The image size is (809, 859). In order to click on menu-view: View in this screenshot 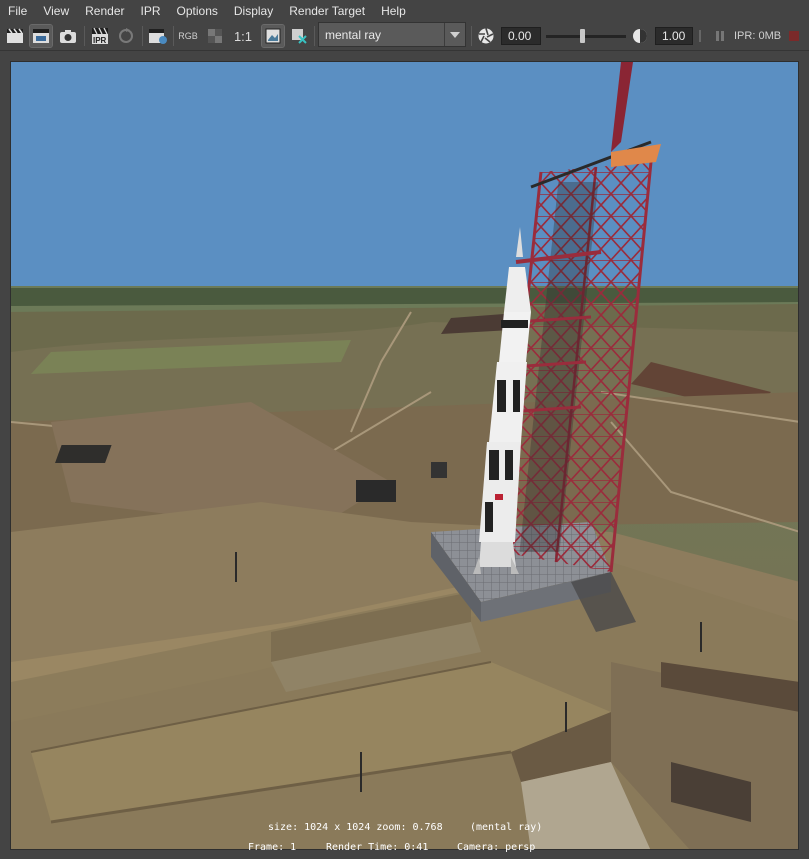, I will do `click(56, 11)`.